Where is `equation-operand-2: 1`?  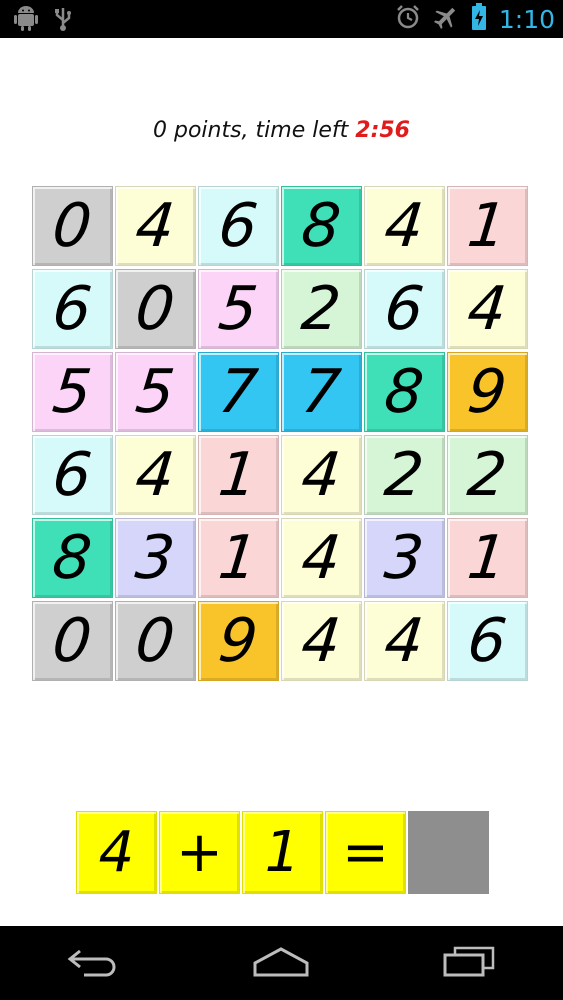
equation-operand-2: 1 is located at coordinates (282, 852).